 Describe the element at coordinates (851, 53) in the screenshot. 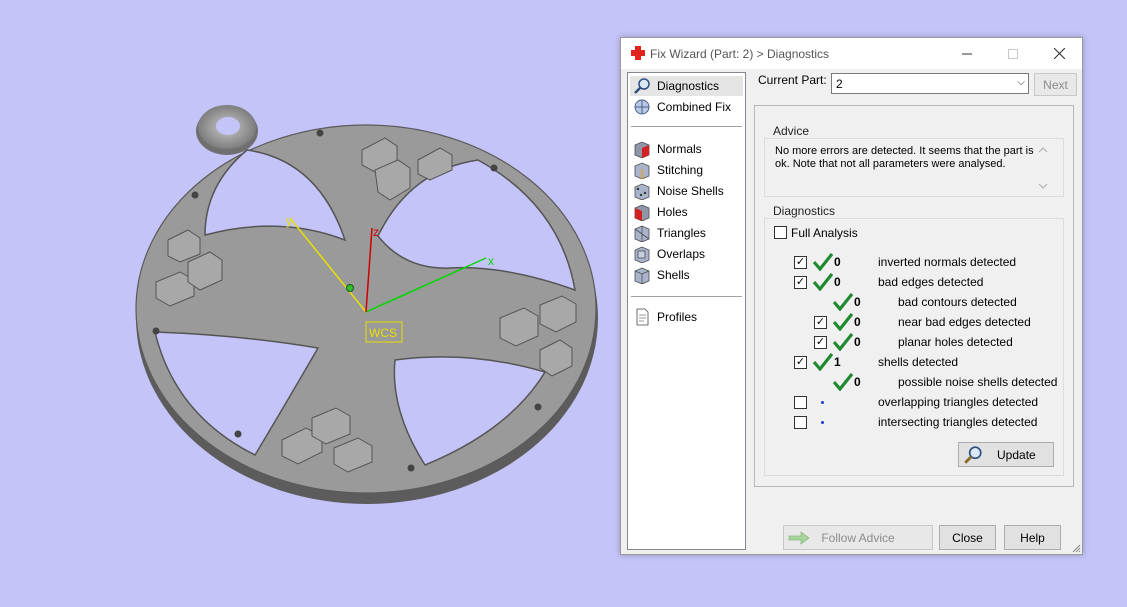

I see `title-bar: Fix Wizard (Part: 2) > Diagnostics` at that location.